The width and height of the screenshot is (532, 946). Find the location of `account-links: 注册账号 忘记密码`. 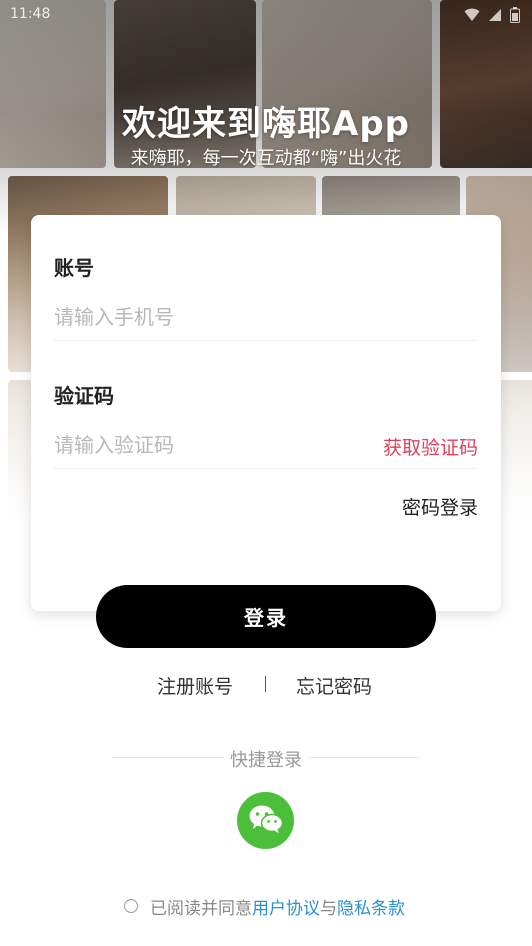

account-links: 注册账号 忘记密码 is located at coordinates (266, 686).